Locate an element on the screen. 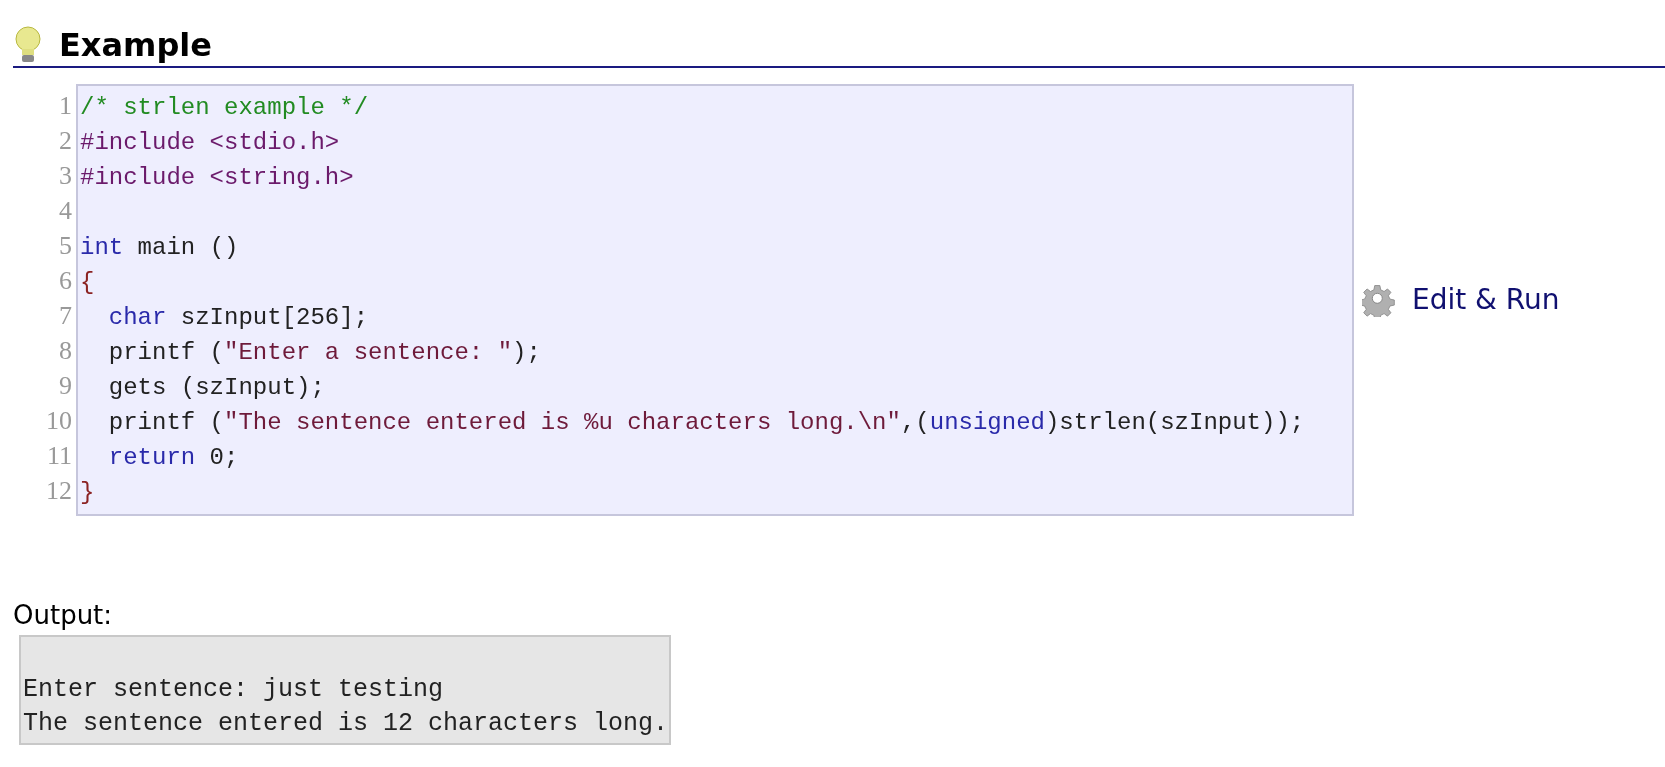 The height and width of the screenshot is (767, 1665). output-line: Enter sentence: just testing is located at coordinates (233, 690).